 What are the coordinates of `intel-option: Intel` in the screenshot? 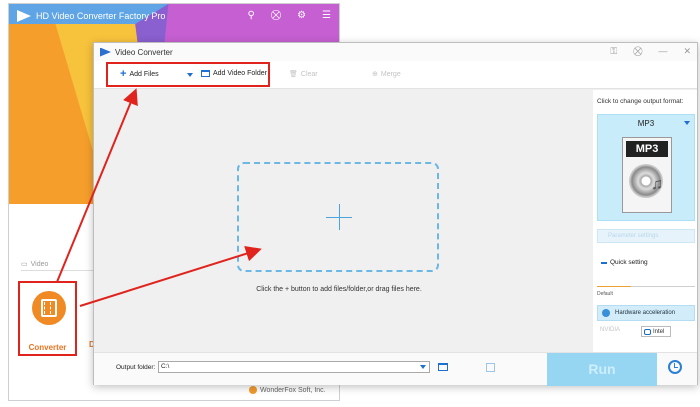 It's located at (656, 331).